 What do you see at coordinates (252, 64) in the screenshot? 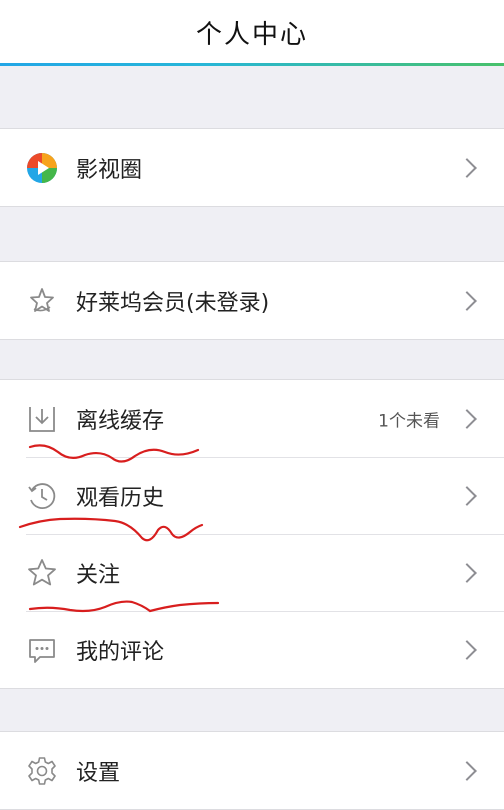
I see `header-accent-line` at bounding box center [252, 64].